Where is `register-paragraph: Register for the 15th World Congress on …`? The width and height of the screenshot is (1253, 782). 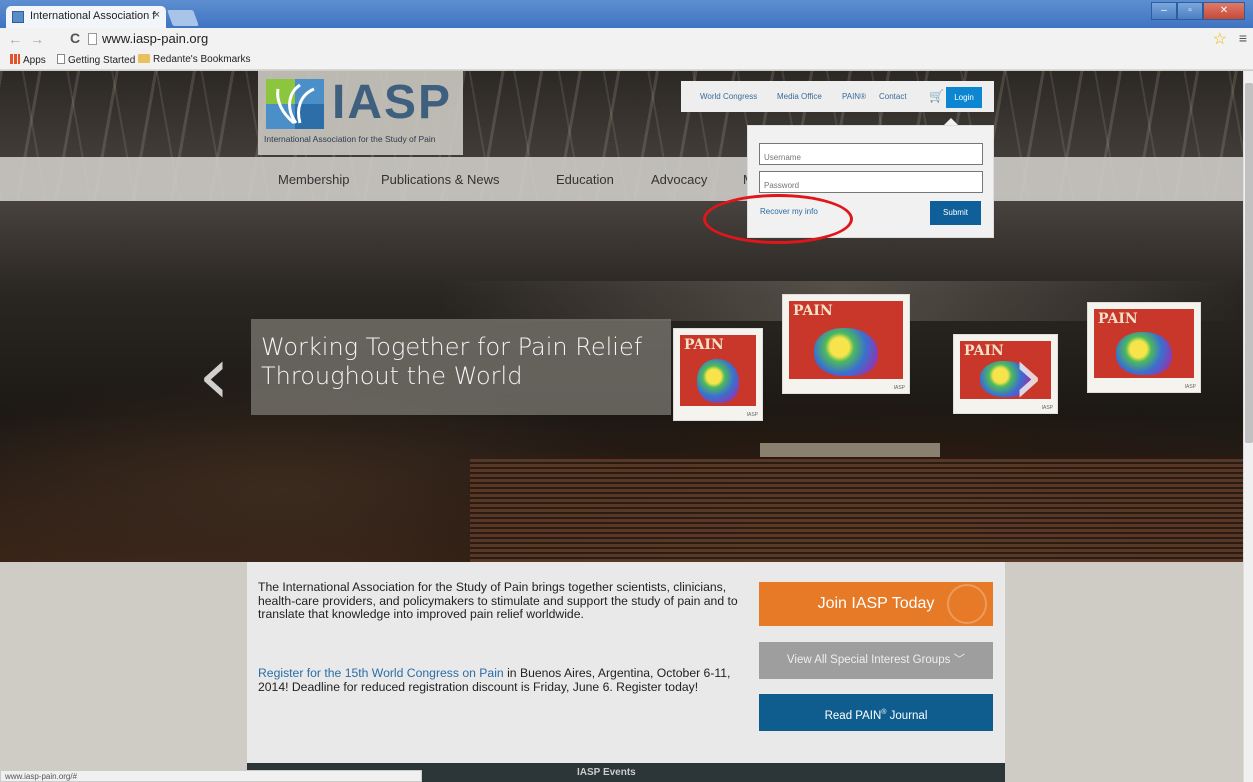
register-paragraph: Register for the 15th World Congress on … is located at coordinates (498, 680).